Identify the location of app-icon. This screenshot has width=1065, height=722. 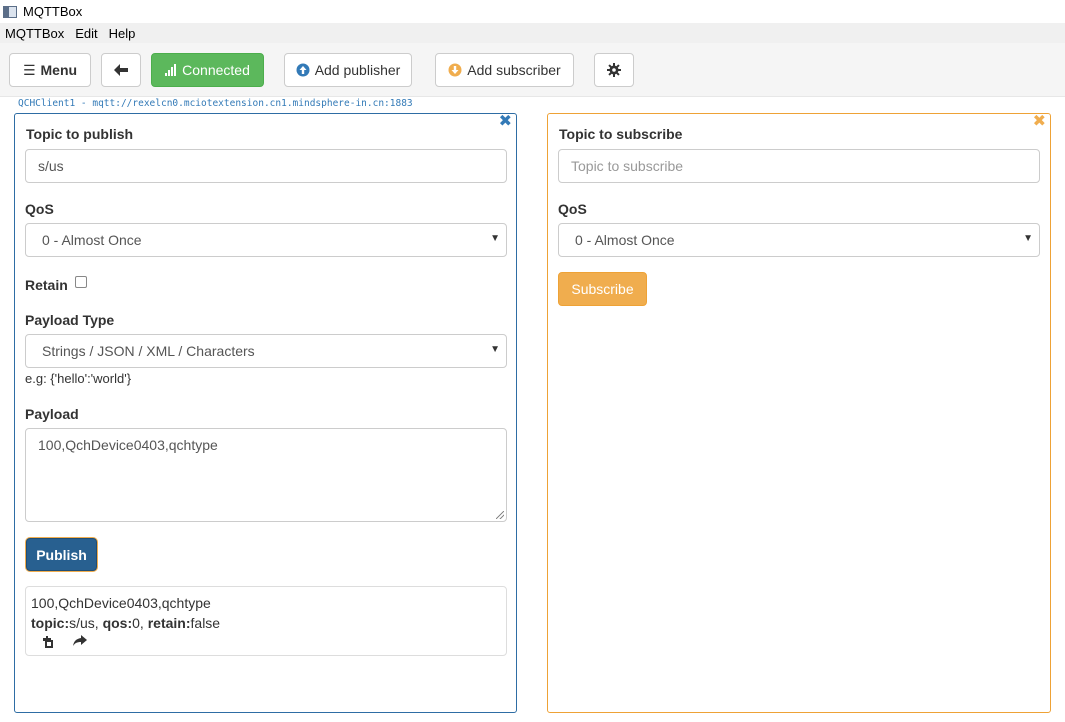
(10, 11).